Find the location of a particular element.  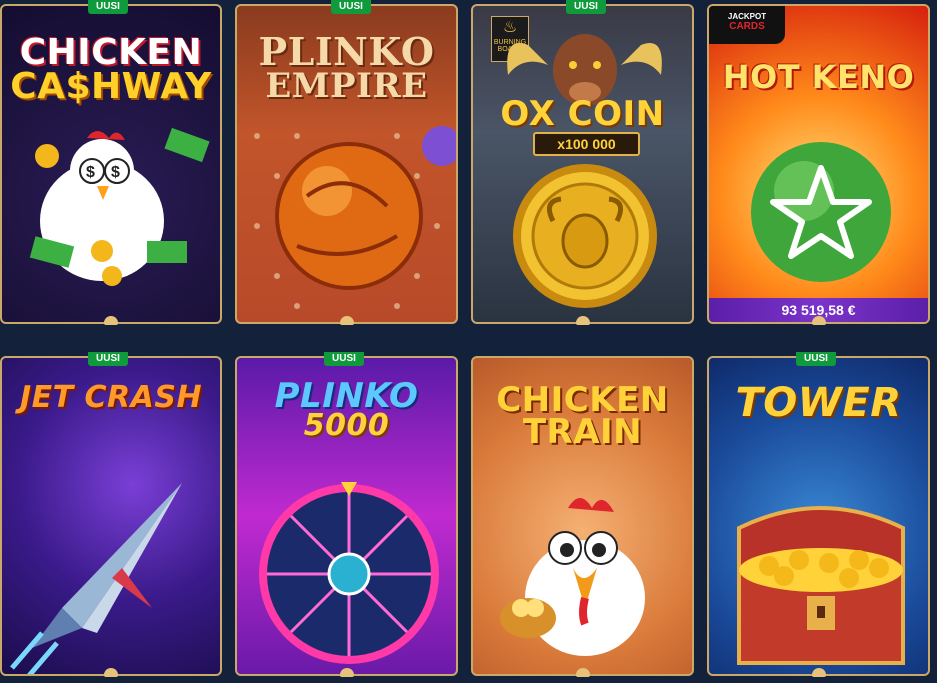

prize-wheel-art is located at coordinates (349, 573).